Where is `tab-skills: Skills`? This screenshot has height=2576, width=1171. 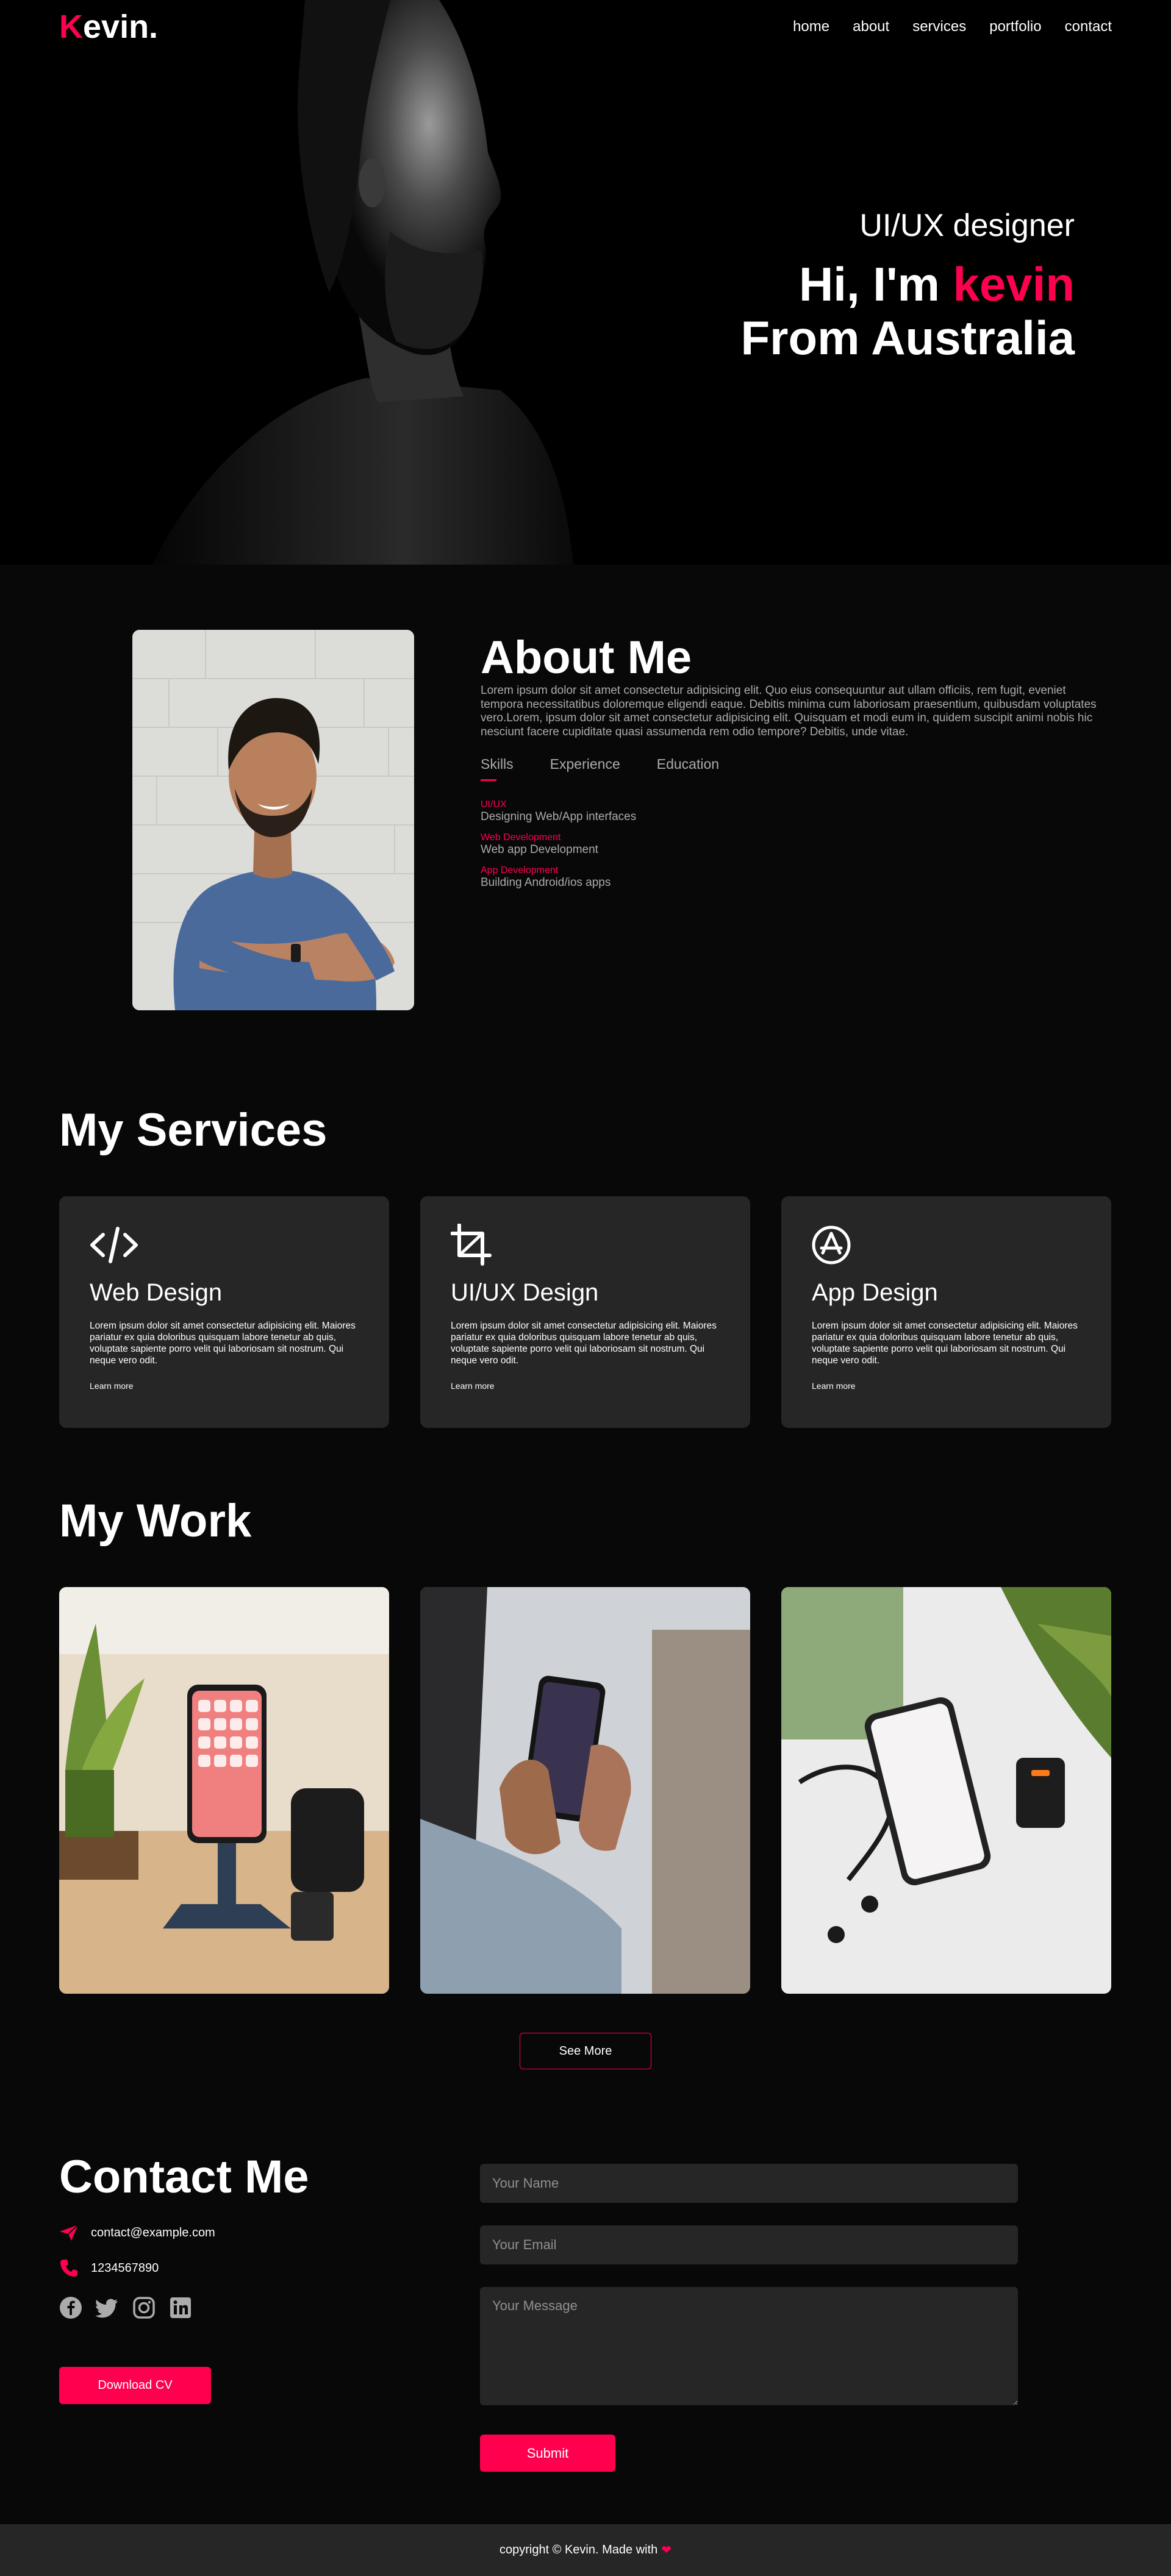
tab-skills: Skills is located at coordinates (497, 768).